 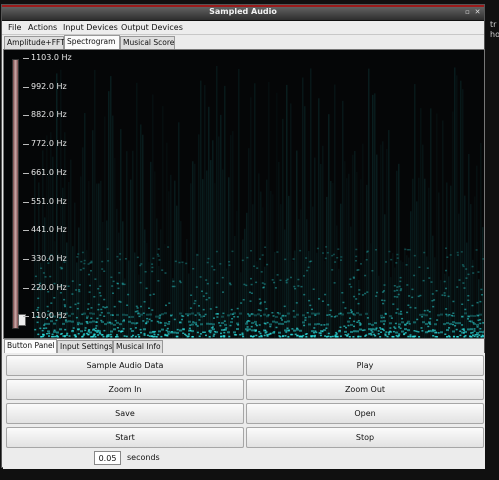 What do you see at coordinates (243, 13) in the screenshot?
I see `title-bar: Sampled Audio ▫ ✕` at bounding box center [243, 13].